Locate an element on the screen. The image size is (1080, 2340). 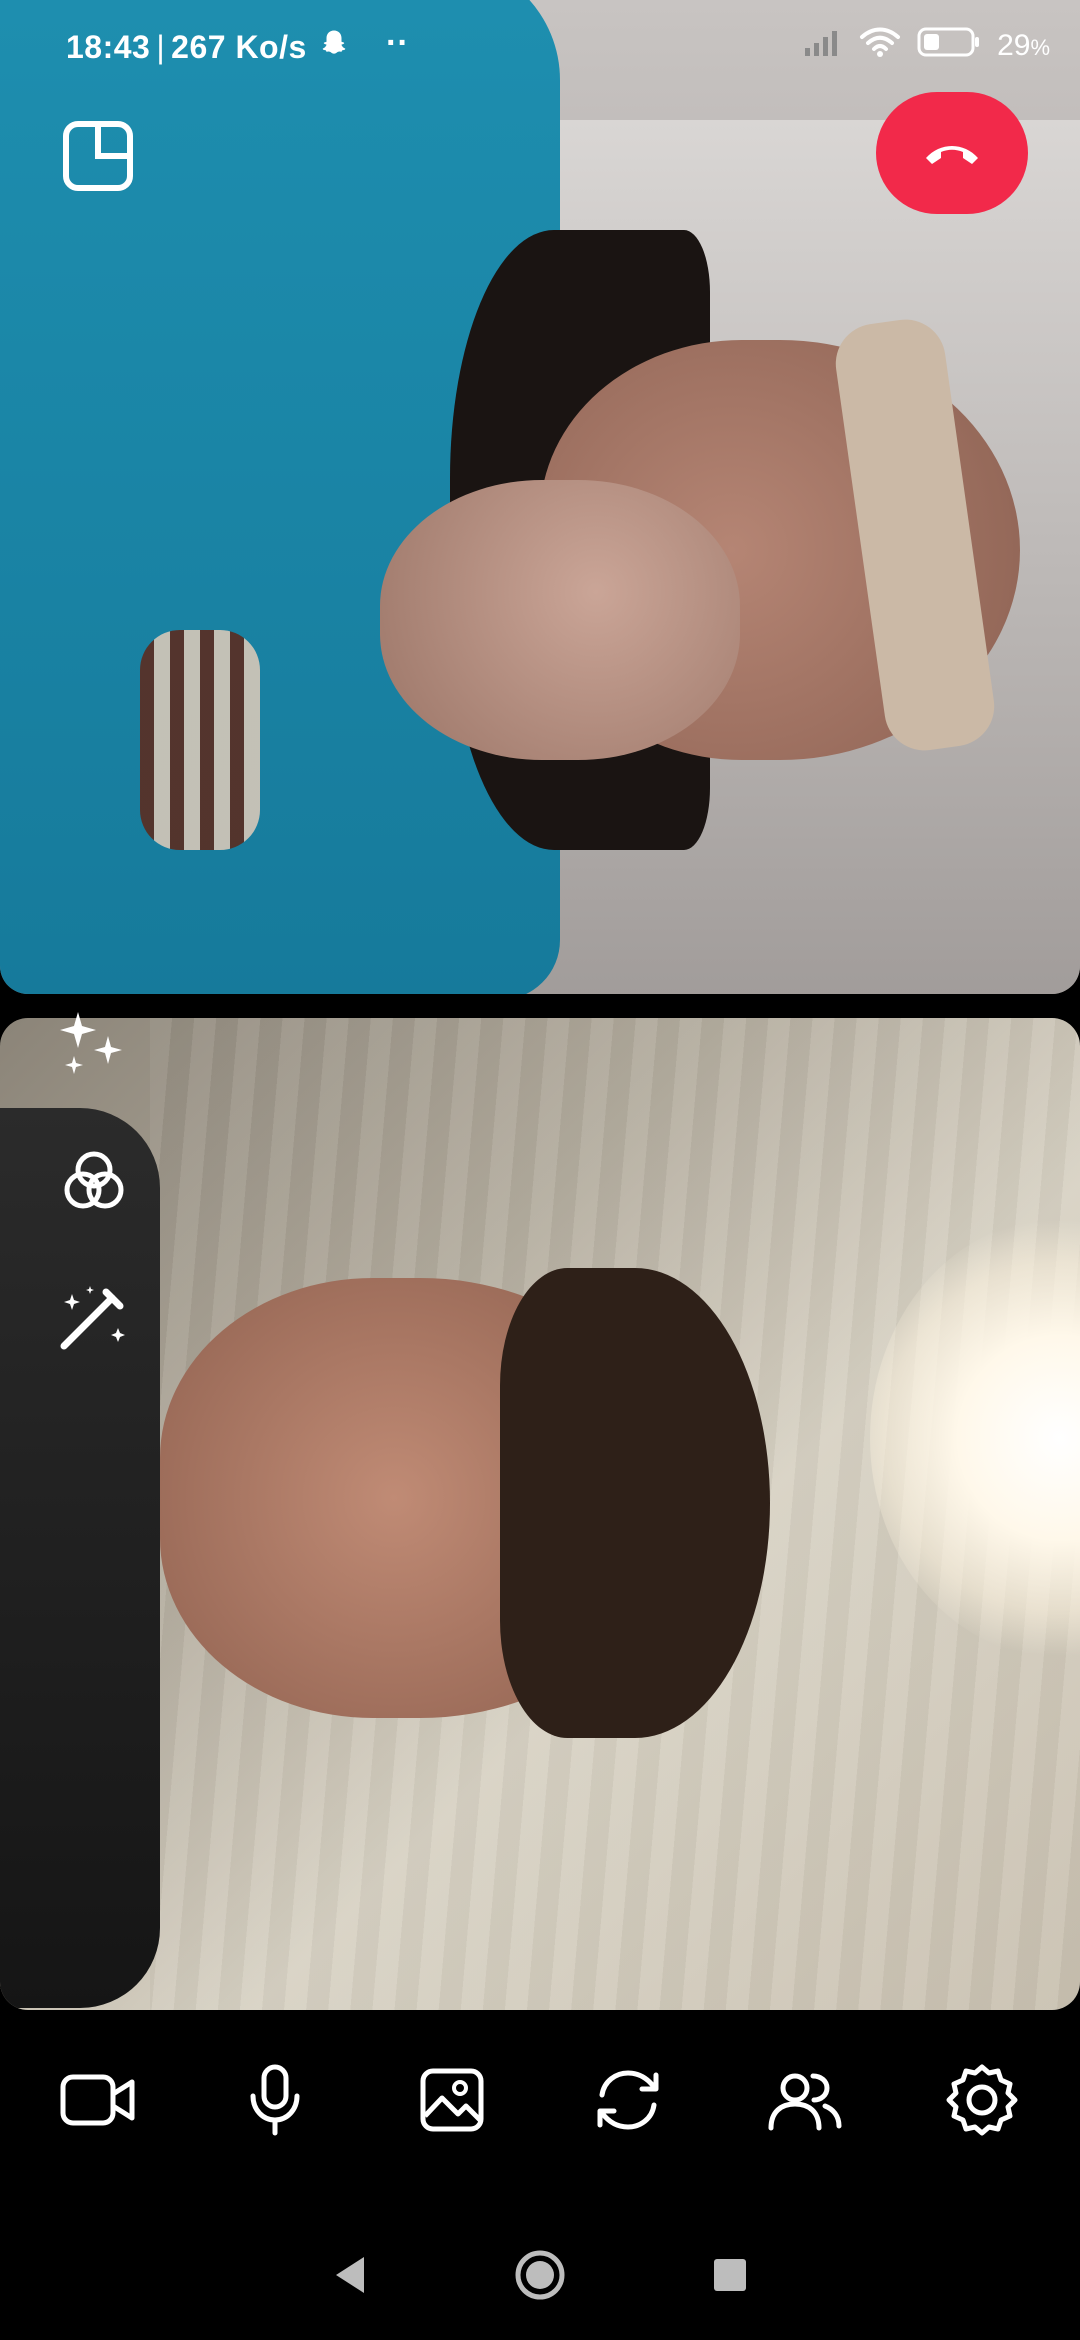
wifi-icon is located at coordinates (880, 46).